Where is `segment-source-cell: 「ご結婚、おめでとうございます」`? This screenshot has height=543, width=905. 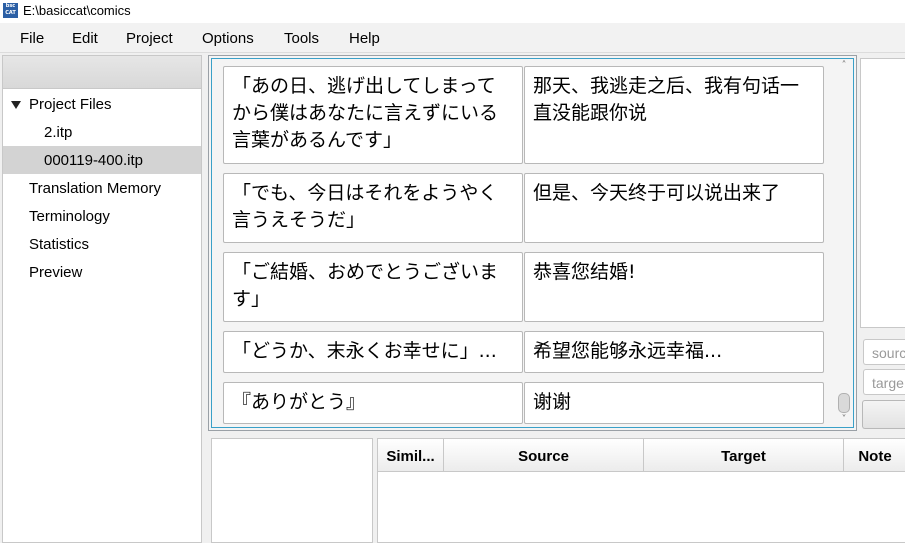
segment-source-cell: 「ご結婚、おめでとうございます」 is located at coordinates (373, 287).